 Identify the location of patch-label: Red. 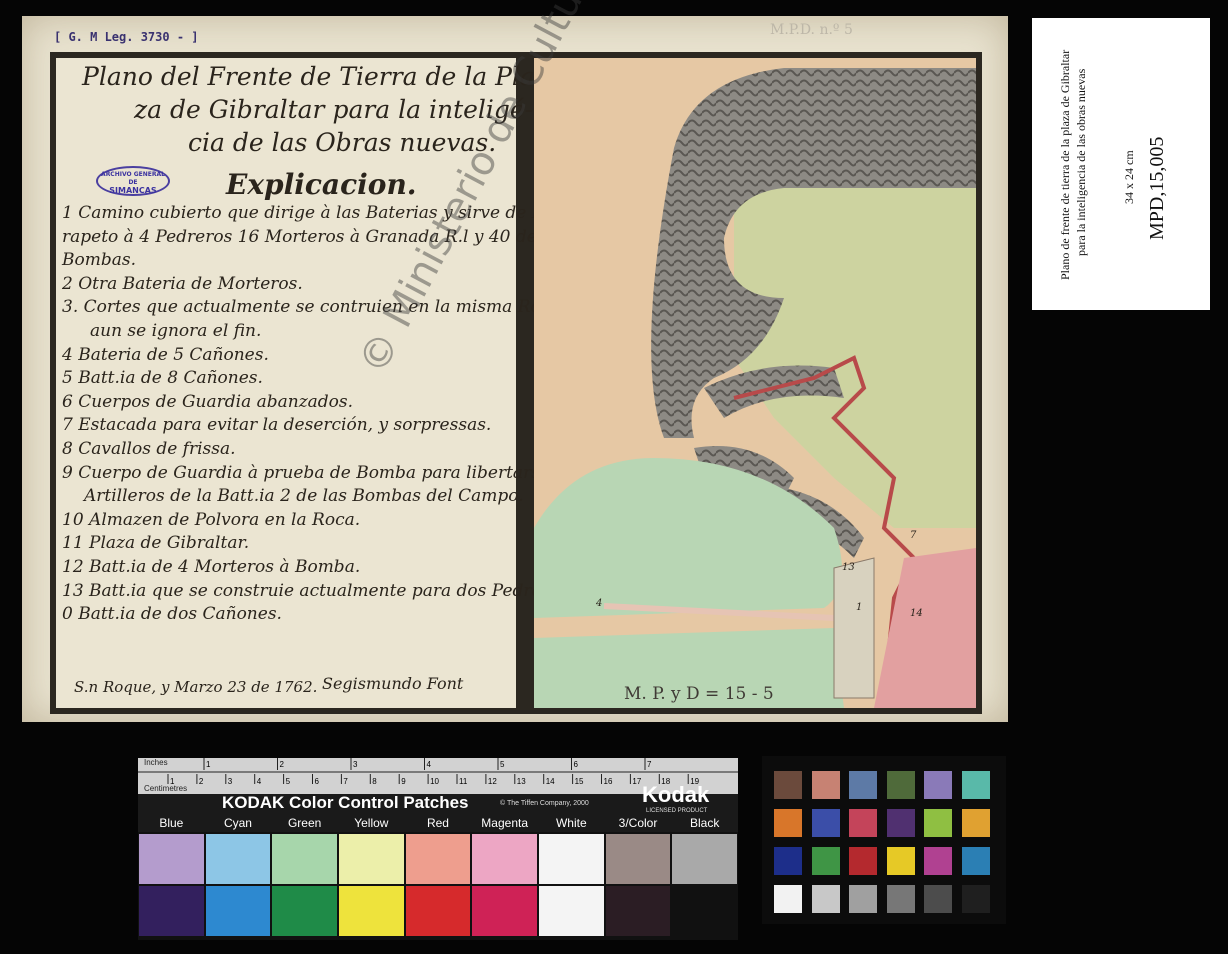
(437, 823).